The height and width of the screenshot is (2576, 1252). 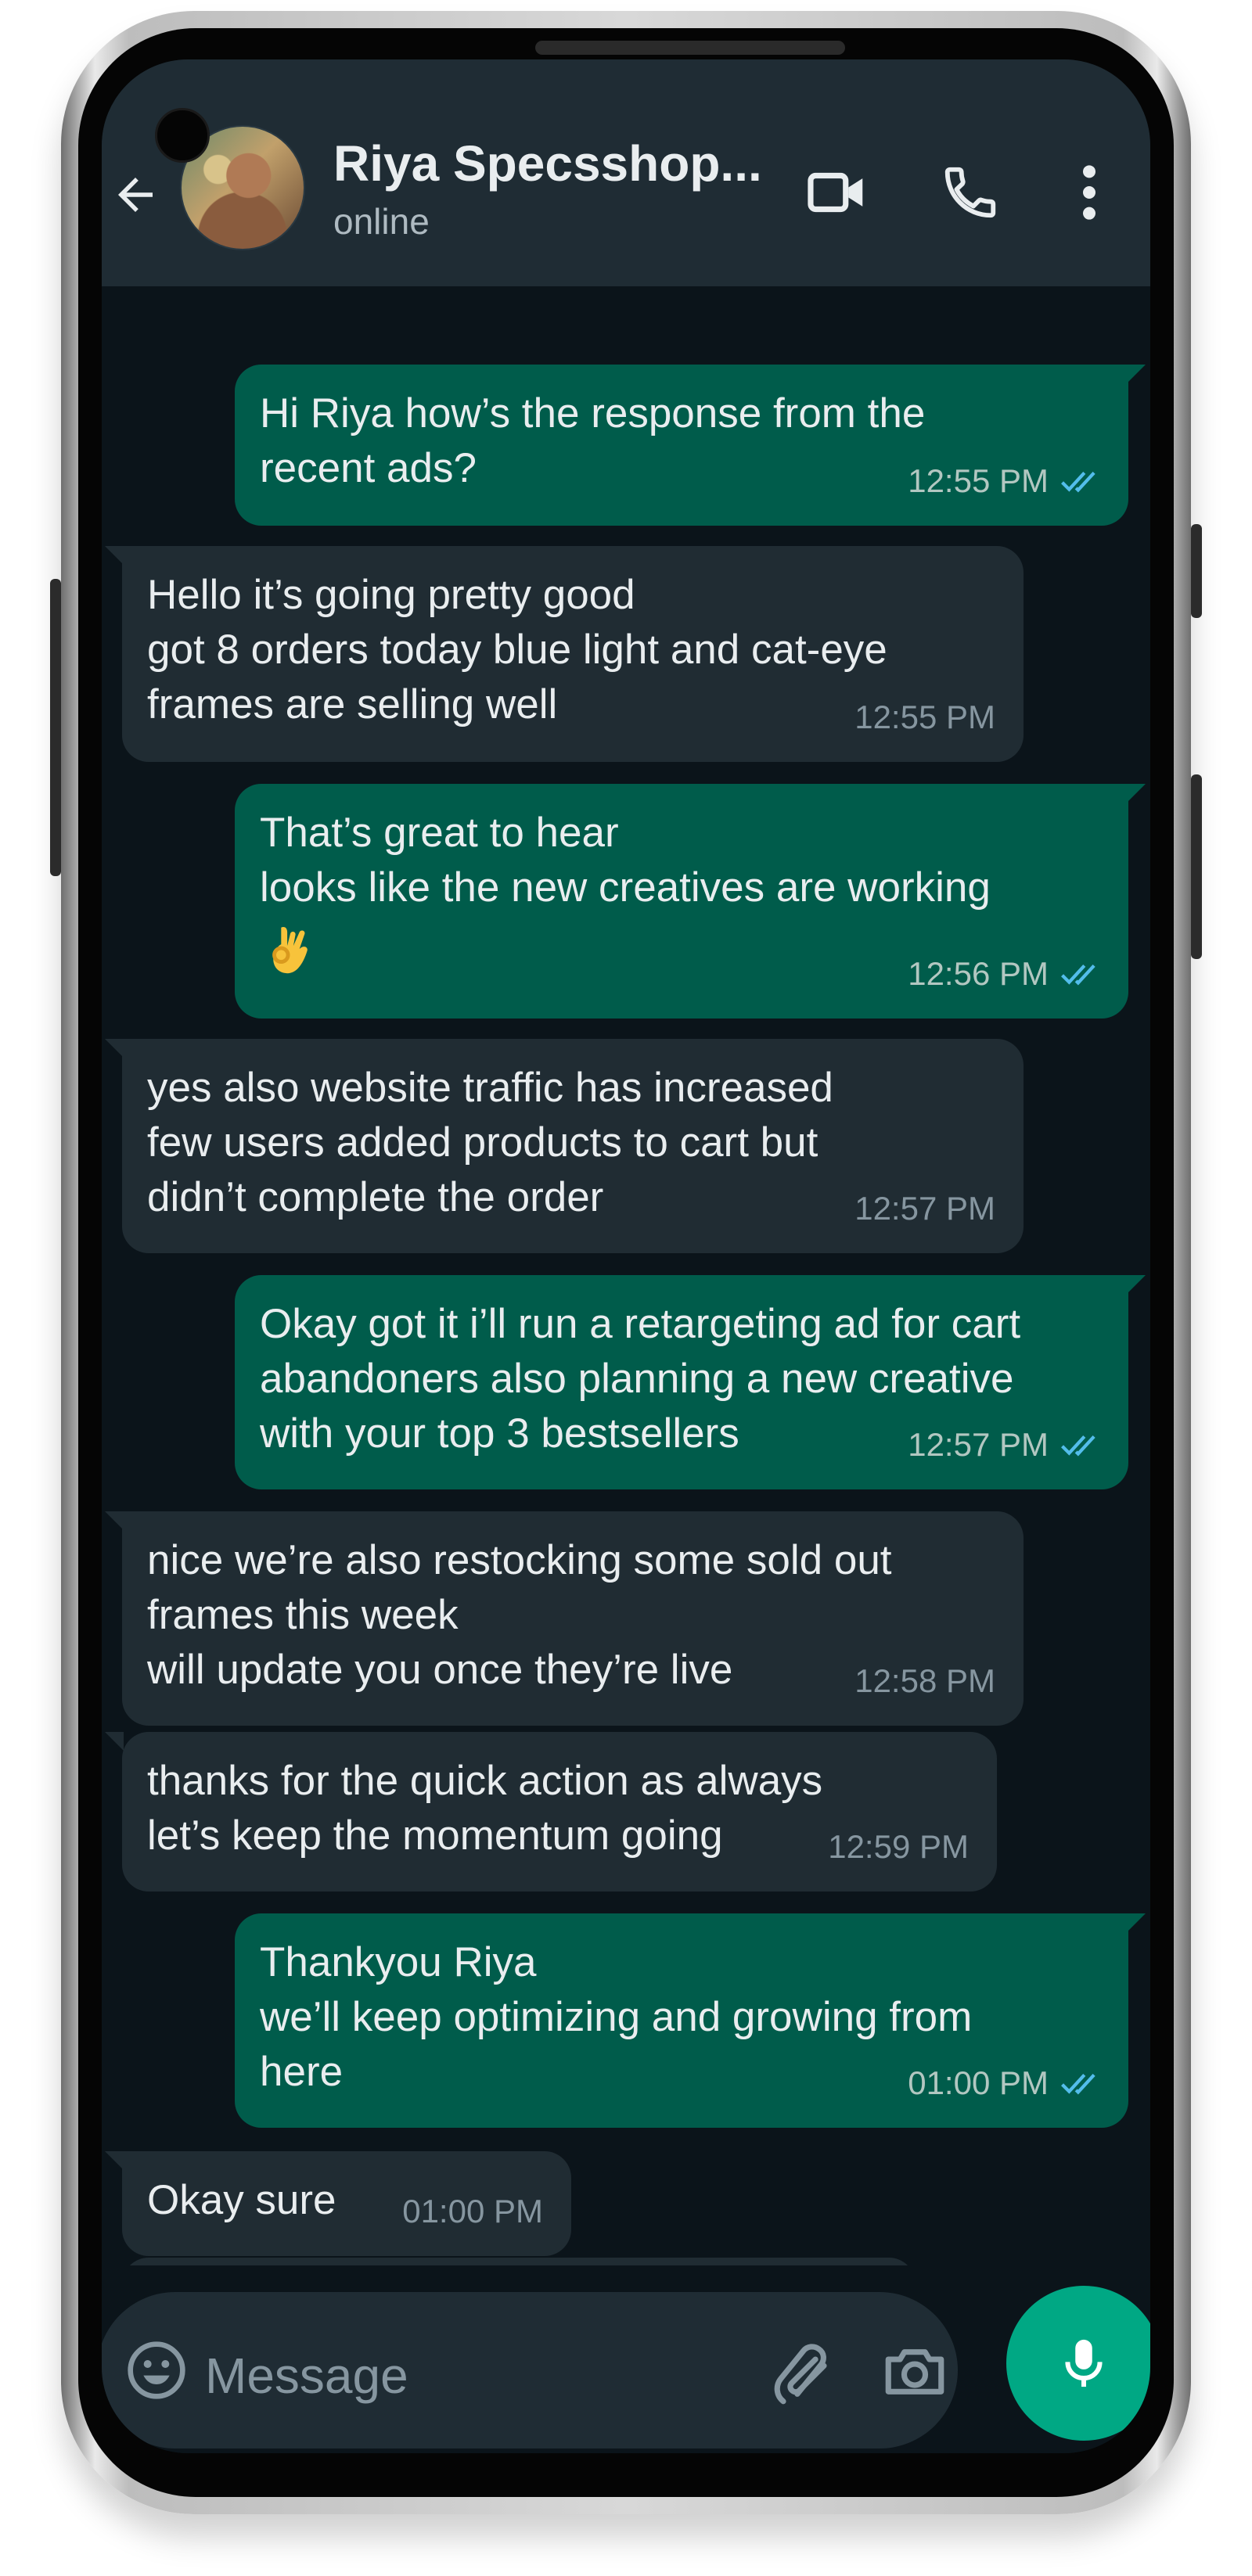 I want to click on ok-hand-emoji, so click(x=290, y=950).